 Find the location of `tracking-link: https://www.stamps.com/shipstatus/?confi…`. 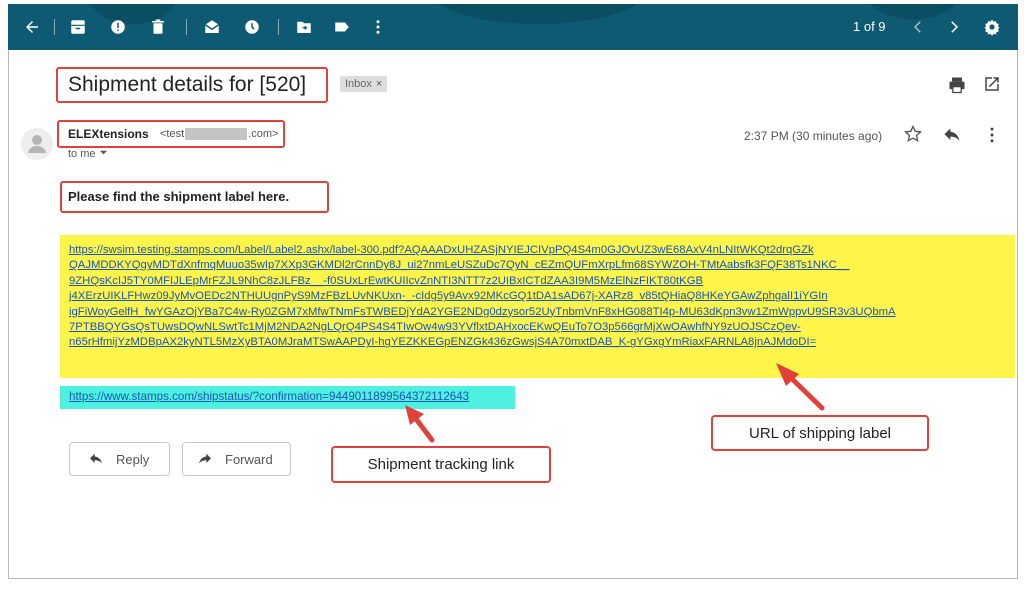

tracking-link: https://www.stamps.com/shipstatus/?confi… is located at coordinates (269, 396).